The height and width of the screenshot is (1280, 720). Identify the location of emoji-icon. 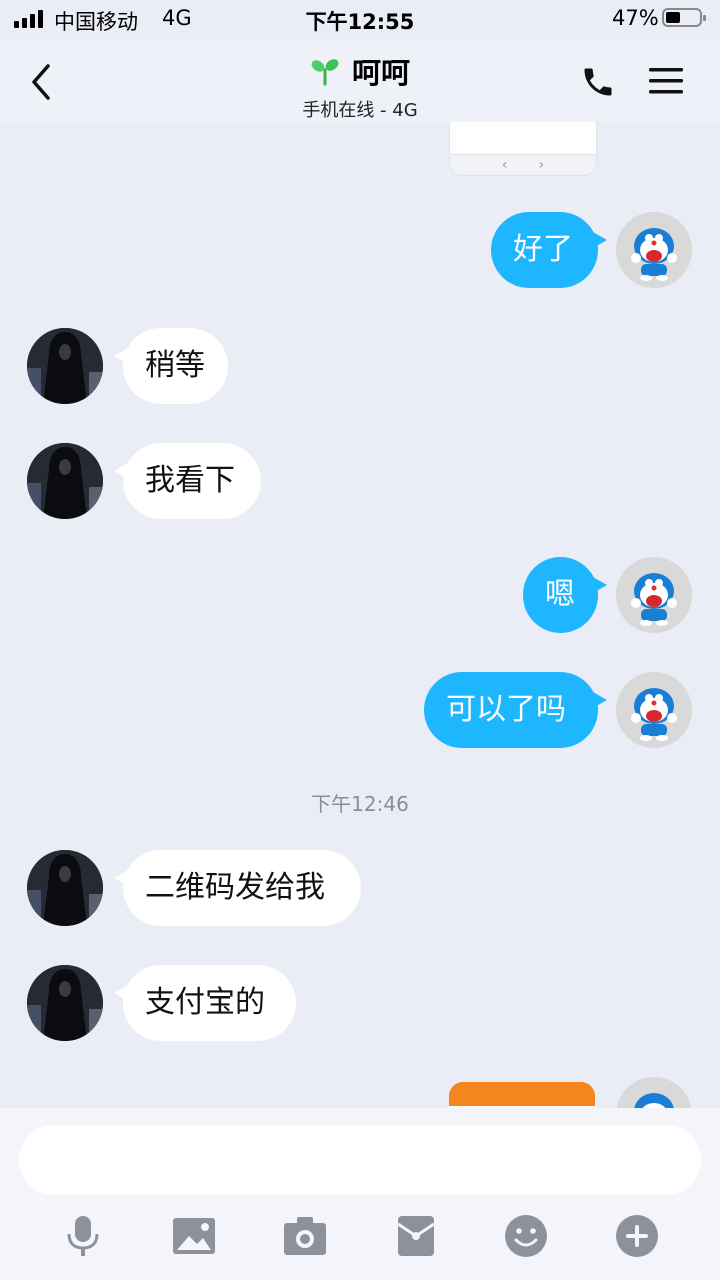
(526, 1236).